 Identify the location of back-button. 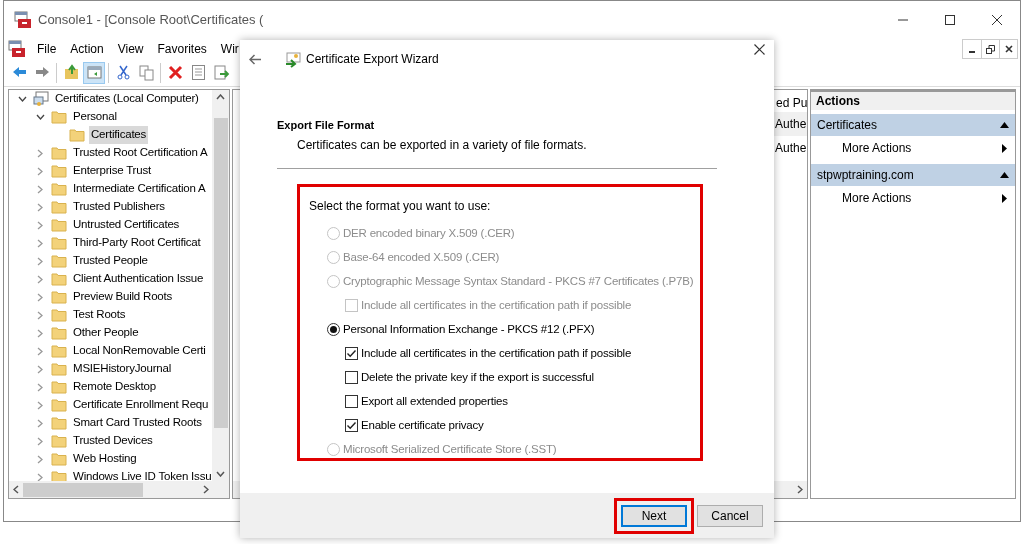
(255, 59).